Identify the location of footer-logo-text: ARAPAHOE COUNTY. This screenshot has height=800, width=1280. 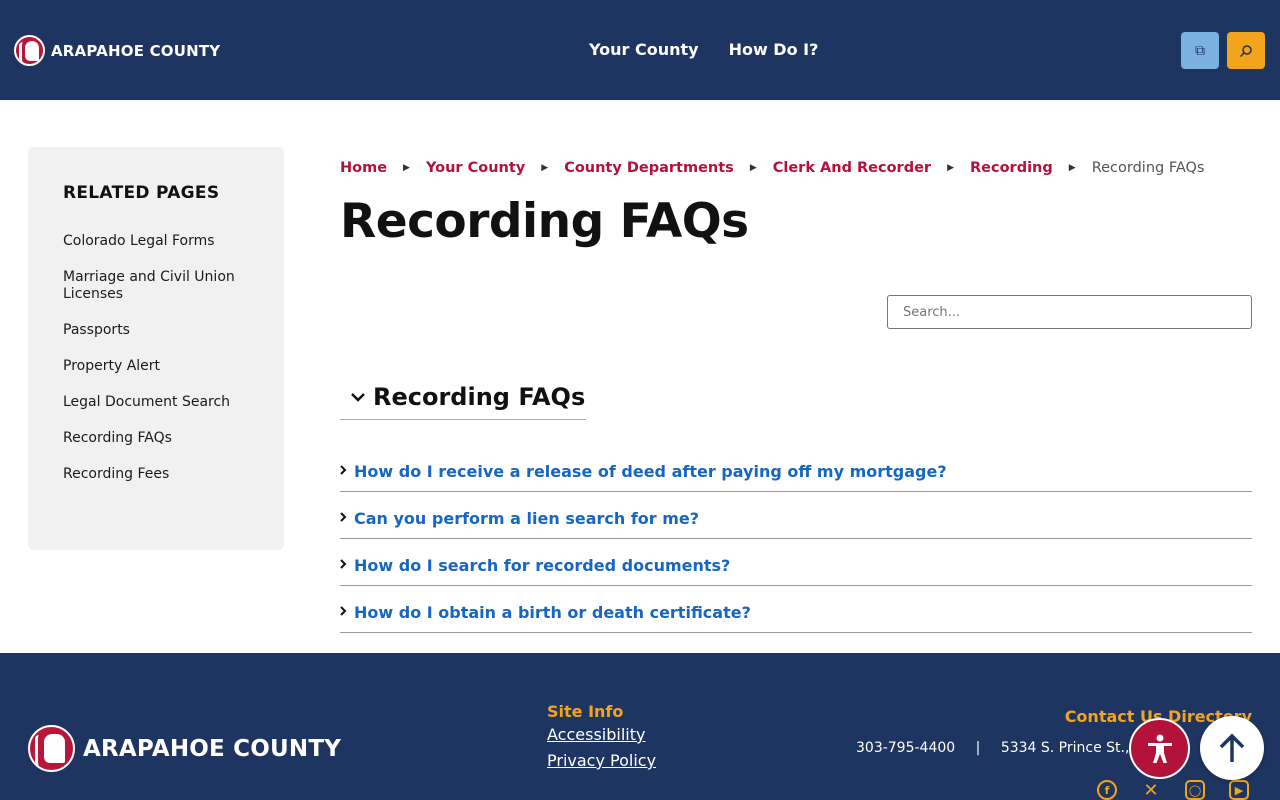
(212, 748).